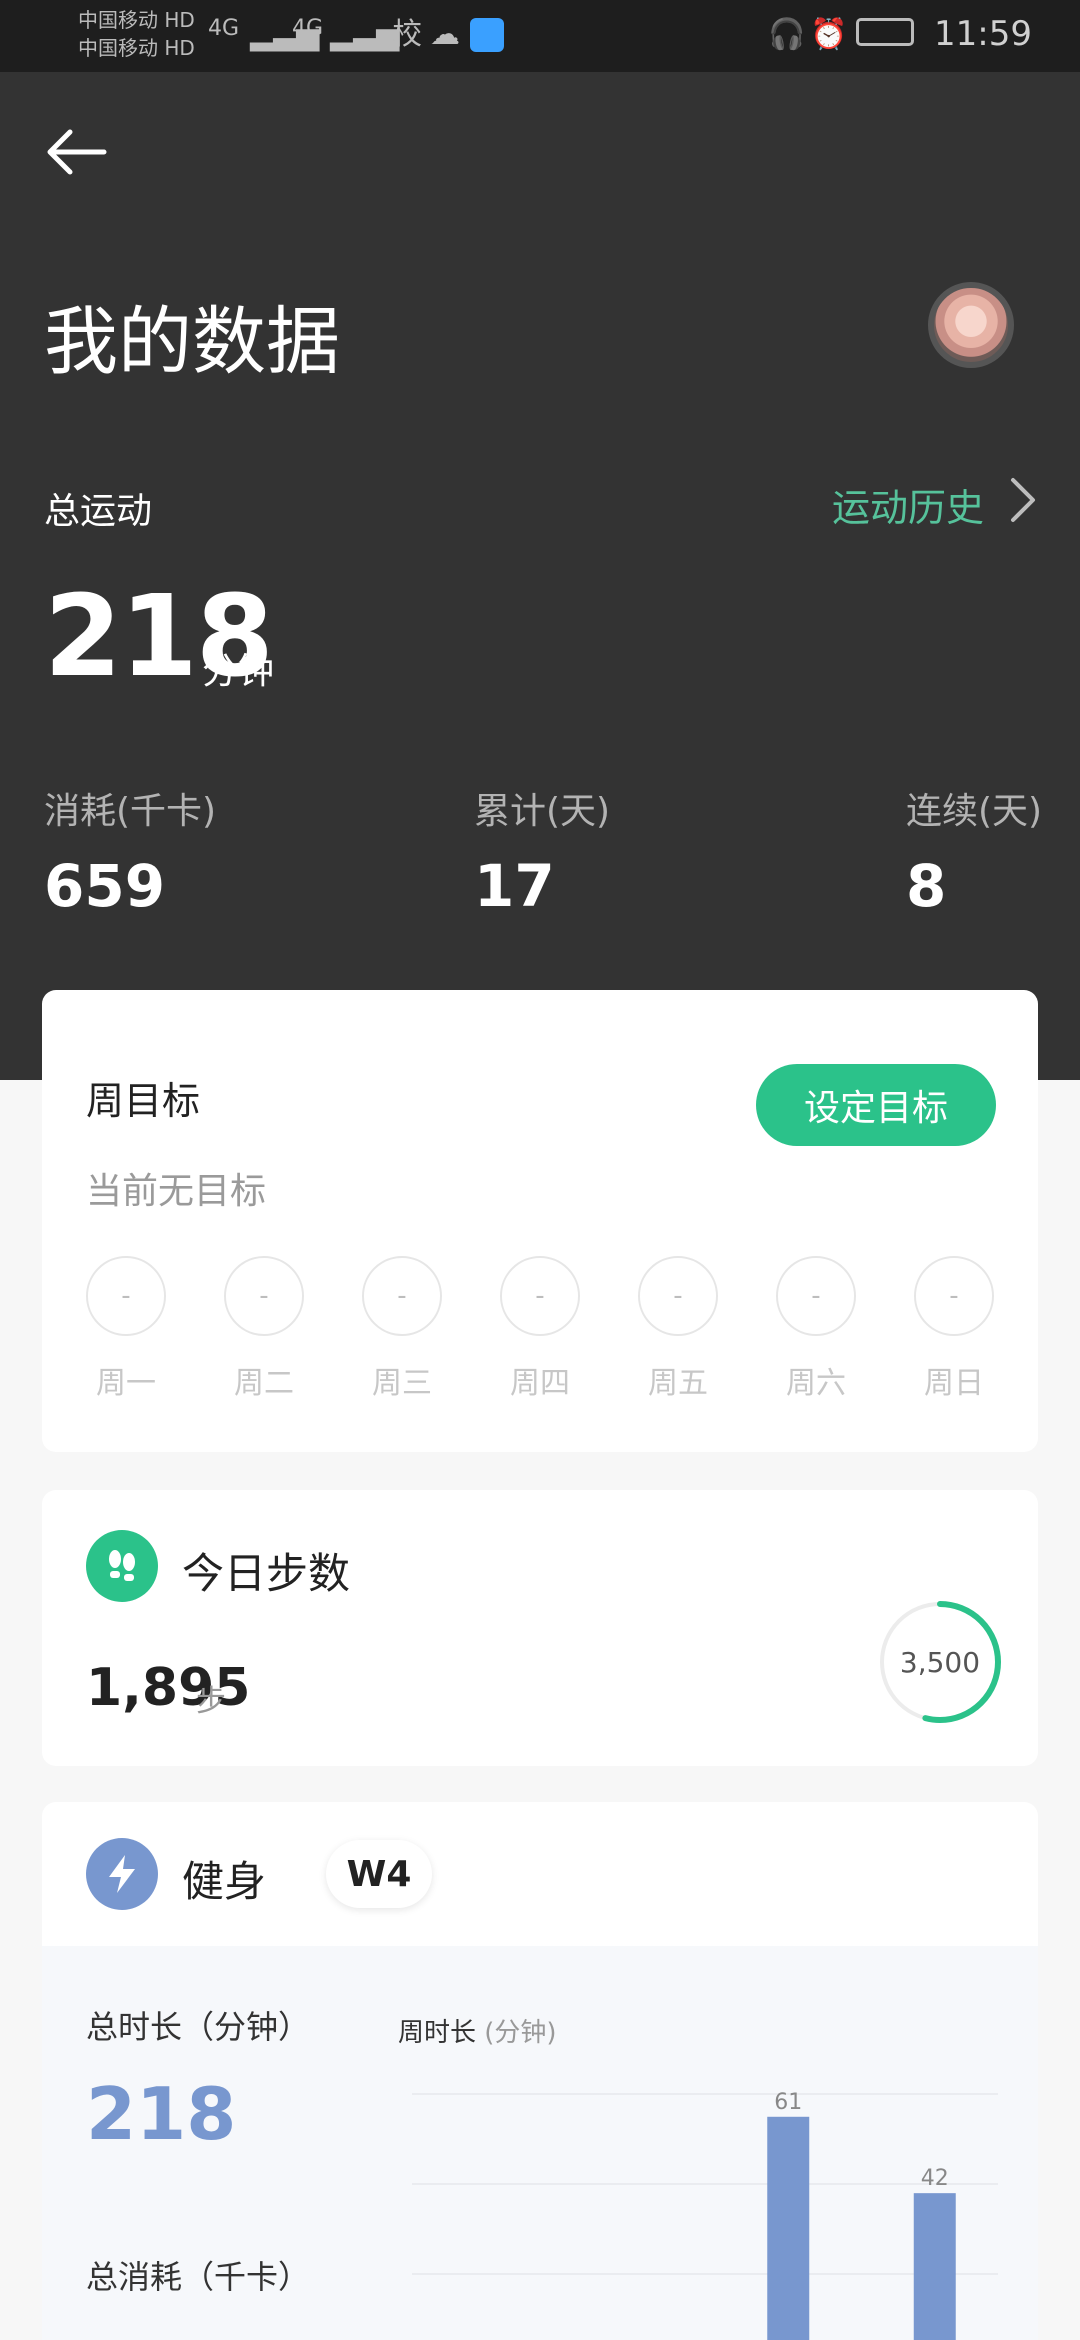 This screenshot has height=2340, width=1080. I want to click on steps-card: 今日步数 1,895 步 3,500, so click(540, 1628).